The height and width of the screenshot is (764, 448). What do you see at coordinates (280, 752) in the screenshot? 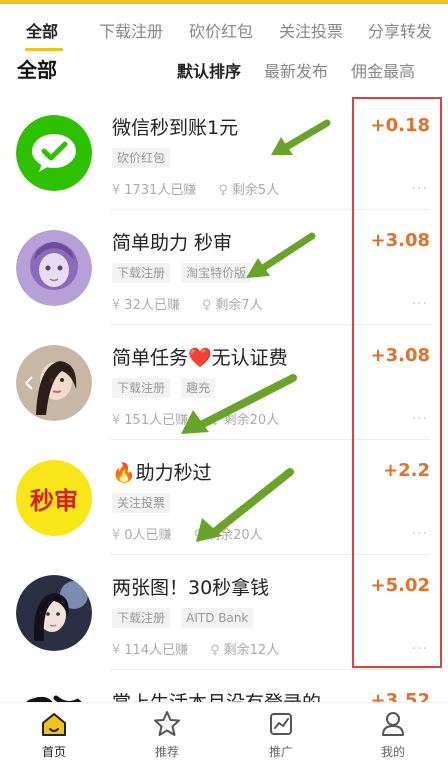
I see `nav-promote-label: 推广` at bounding box center [280, 752].